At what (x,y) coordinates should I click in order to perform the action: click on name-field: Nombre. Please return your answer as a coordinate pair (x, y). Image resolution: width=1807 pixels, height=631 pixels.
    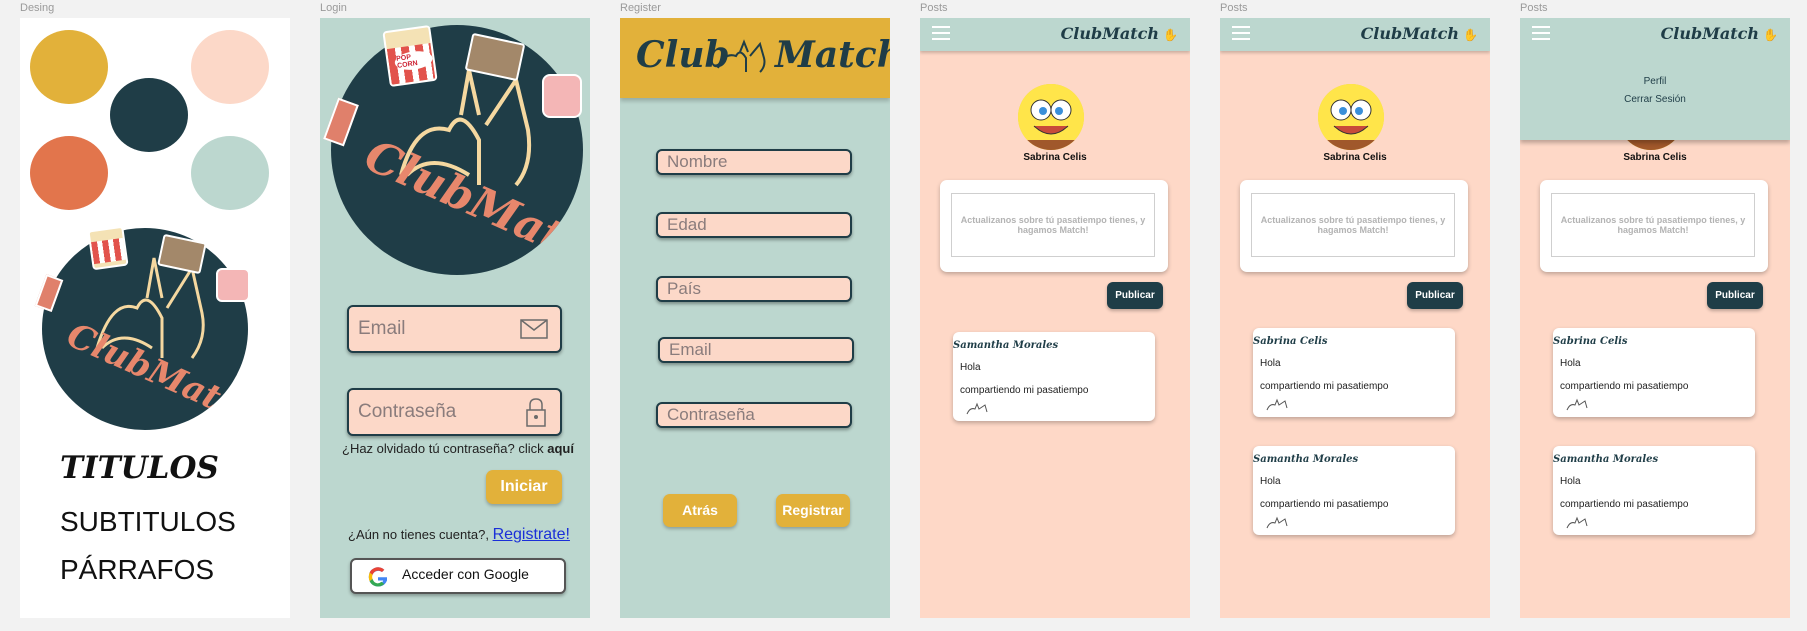
    Looking at the image, I should click on (754, 162).